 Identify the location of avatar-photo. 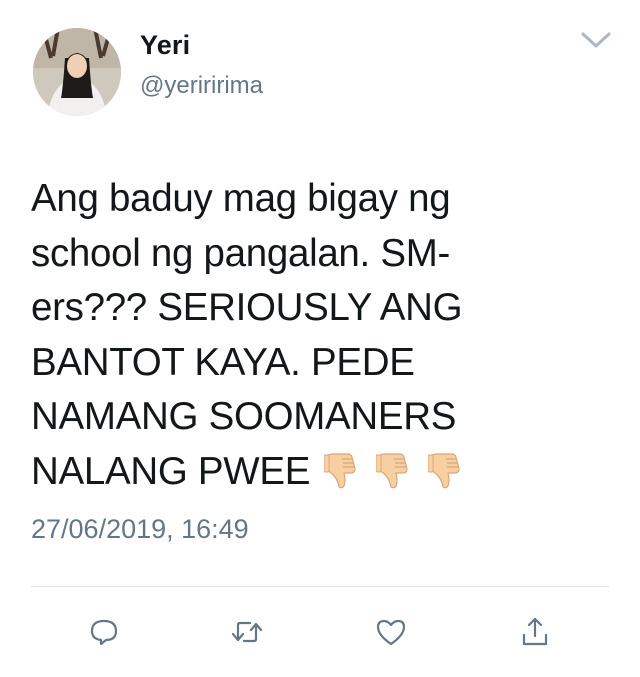
(77, 72).